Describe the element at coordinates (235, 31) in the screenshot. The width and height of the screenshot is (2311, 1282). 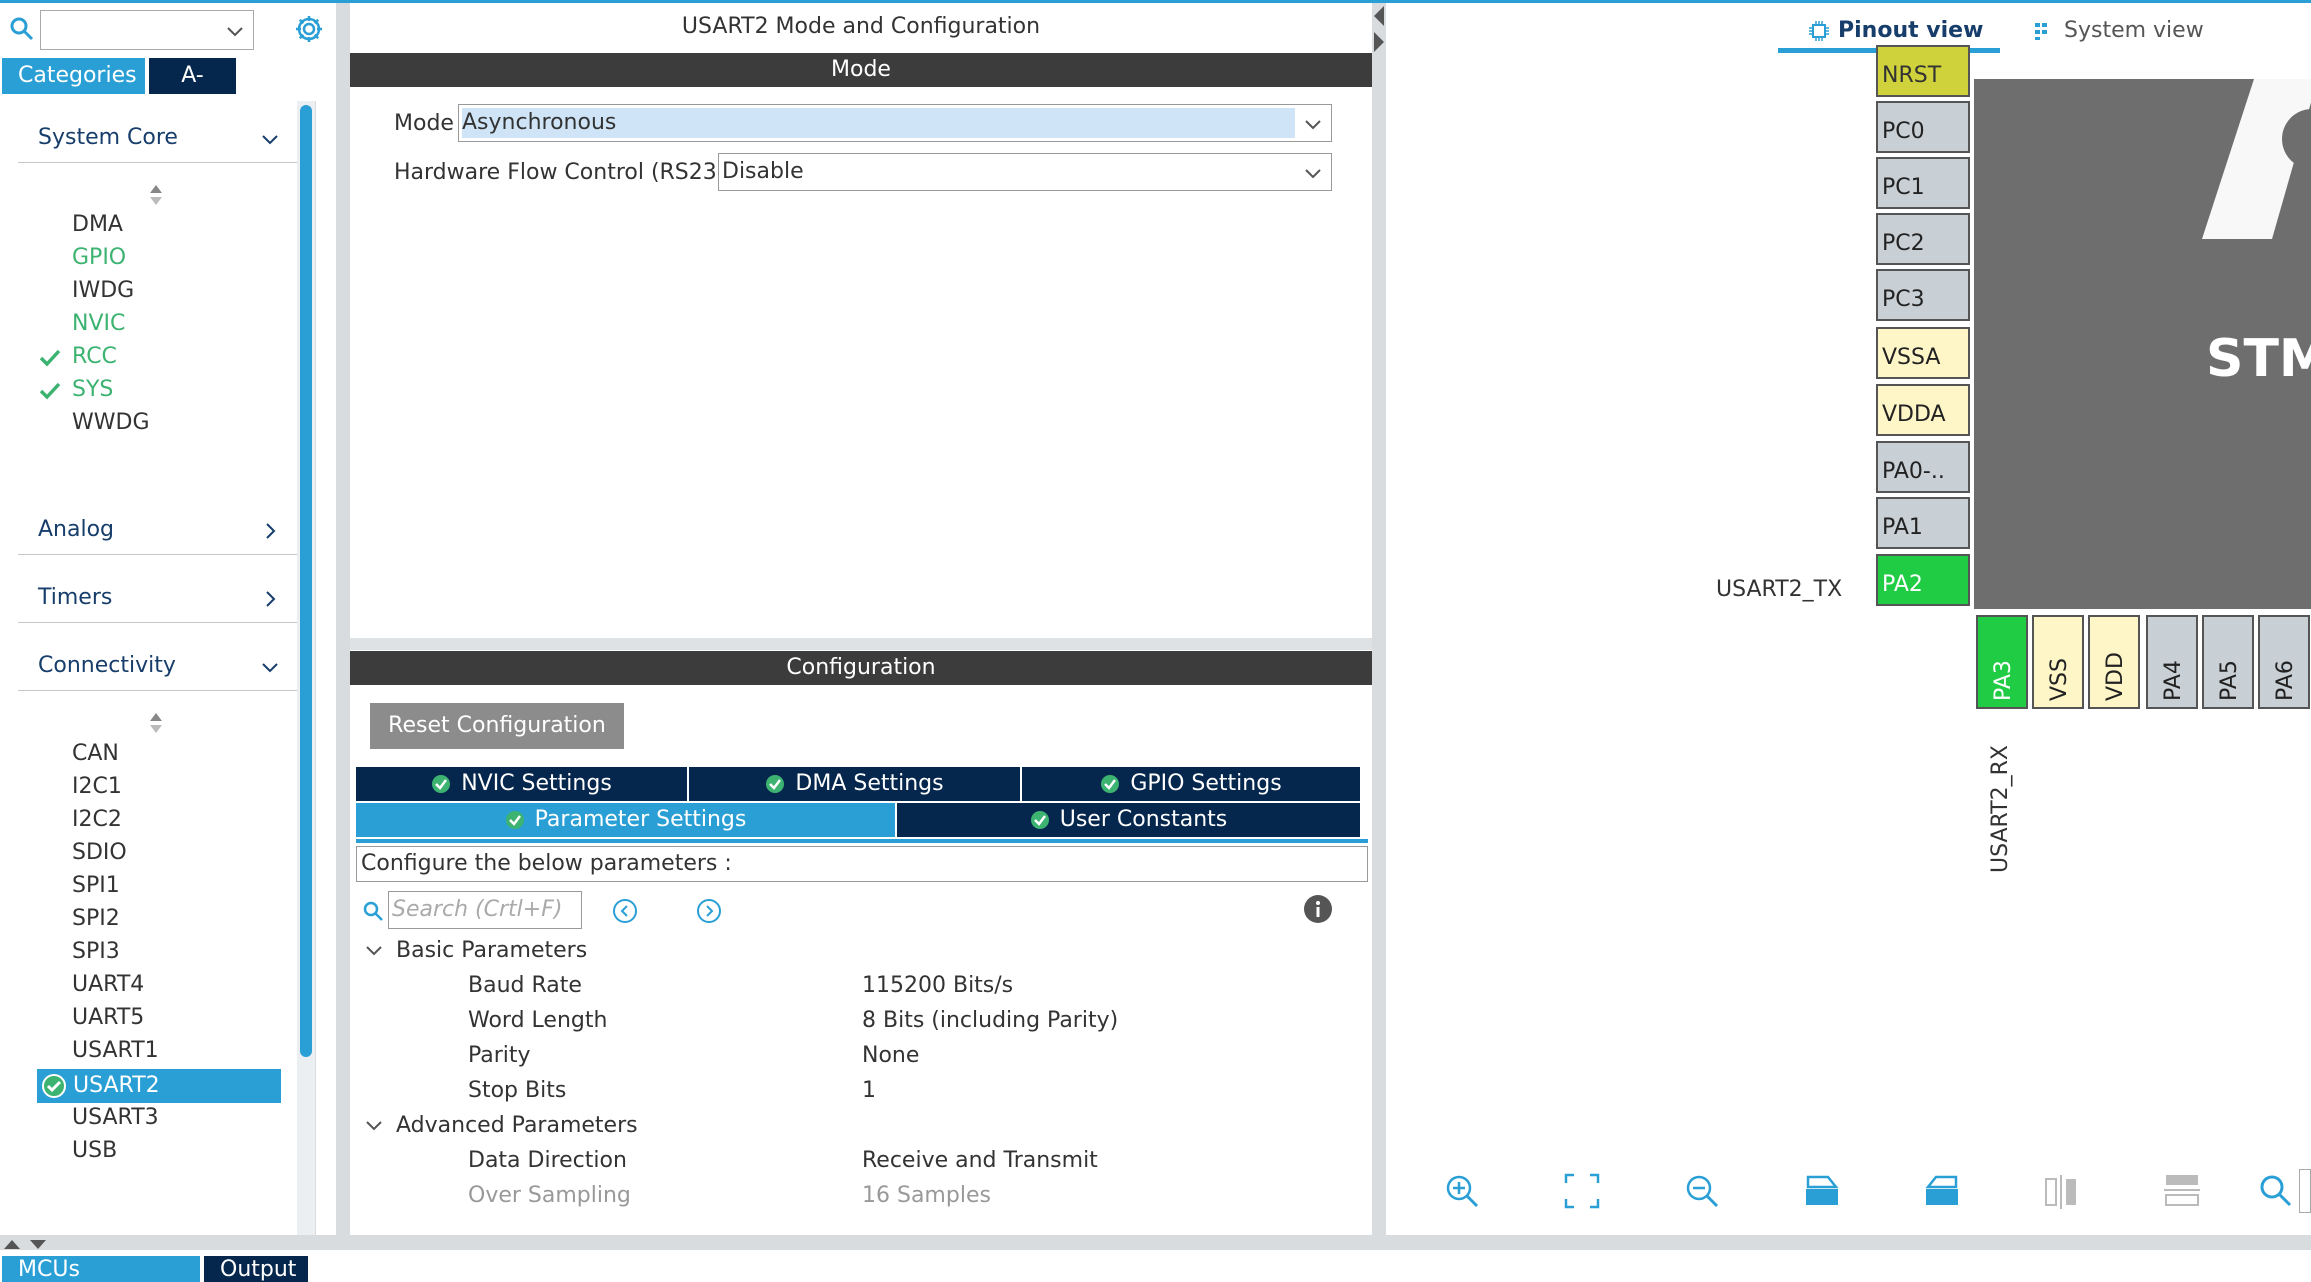
I see `chevron-down-icon` at that location.